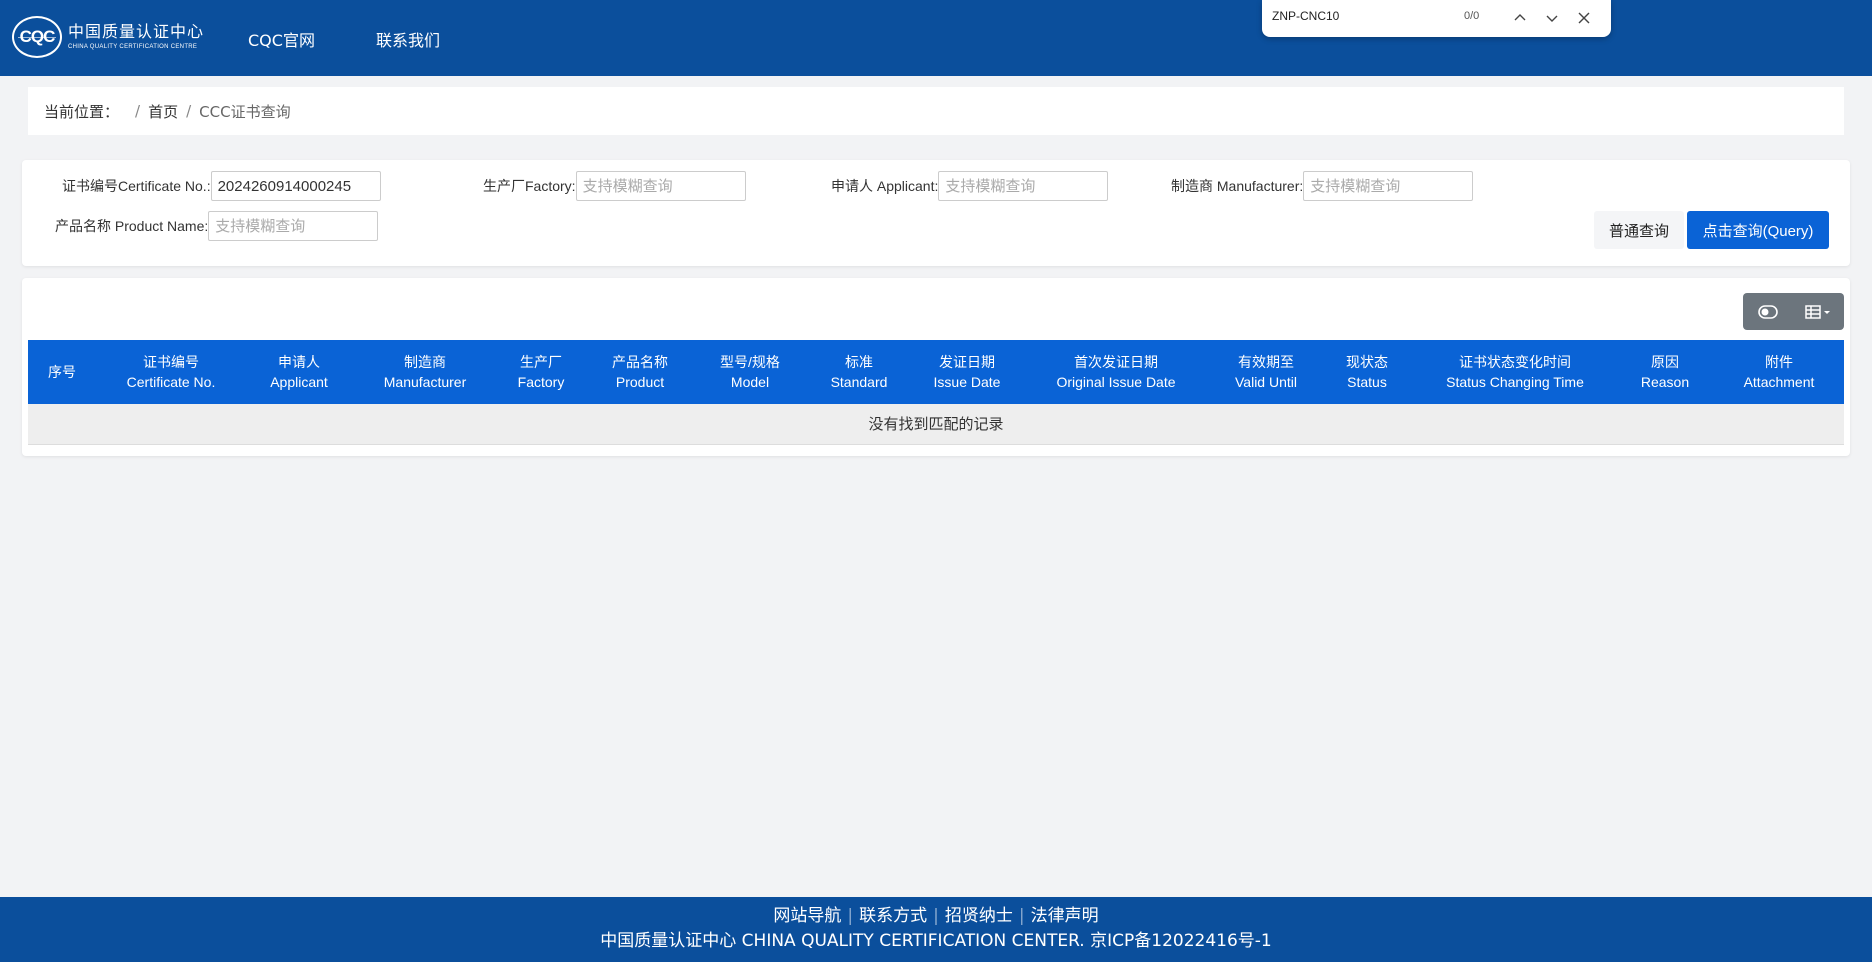 Image resolution: width=1872 pixels, height=962 pixels. I want to click on col-header-cn: 附件, so click(1779, 362).